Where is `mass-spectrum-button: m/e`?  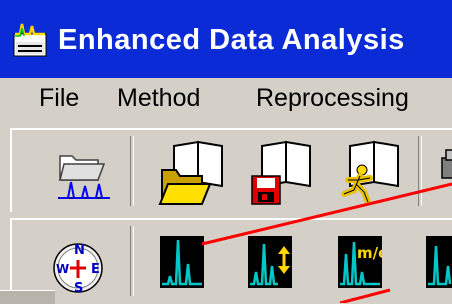 mass-spectrum-button: m/e is located at coordinates (360, 262).